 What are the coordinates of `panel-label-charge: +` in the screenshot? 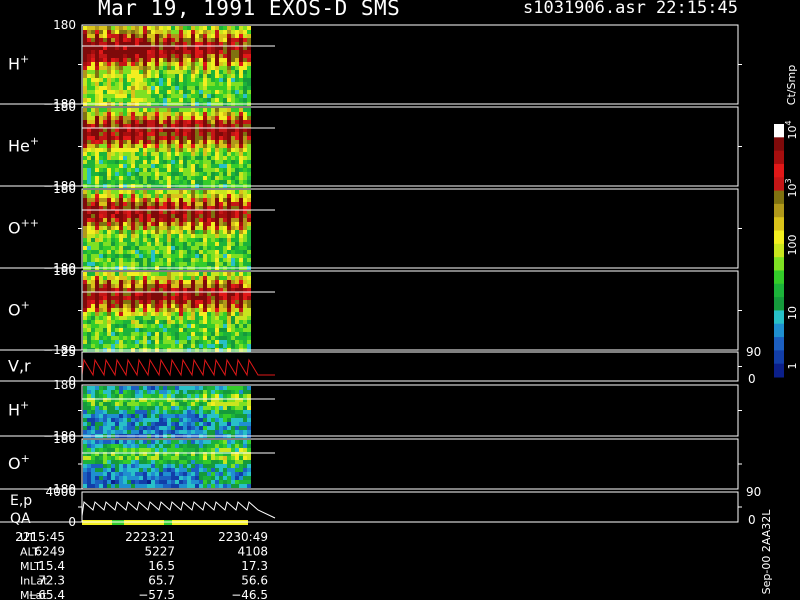 It's located at (24, 405).